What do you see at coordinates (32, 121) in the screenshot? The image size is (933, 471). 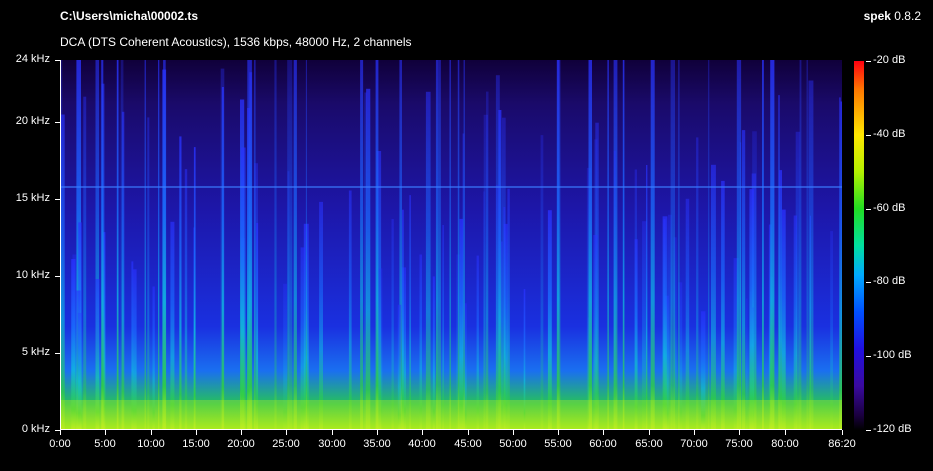 I see `frequency-tick-label: 20 kHz` at bounding box center [32, 121].